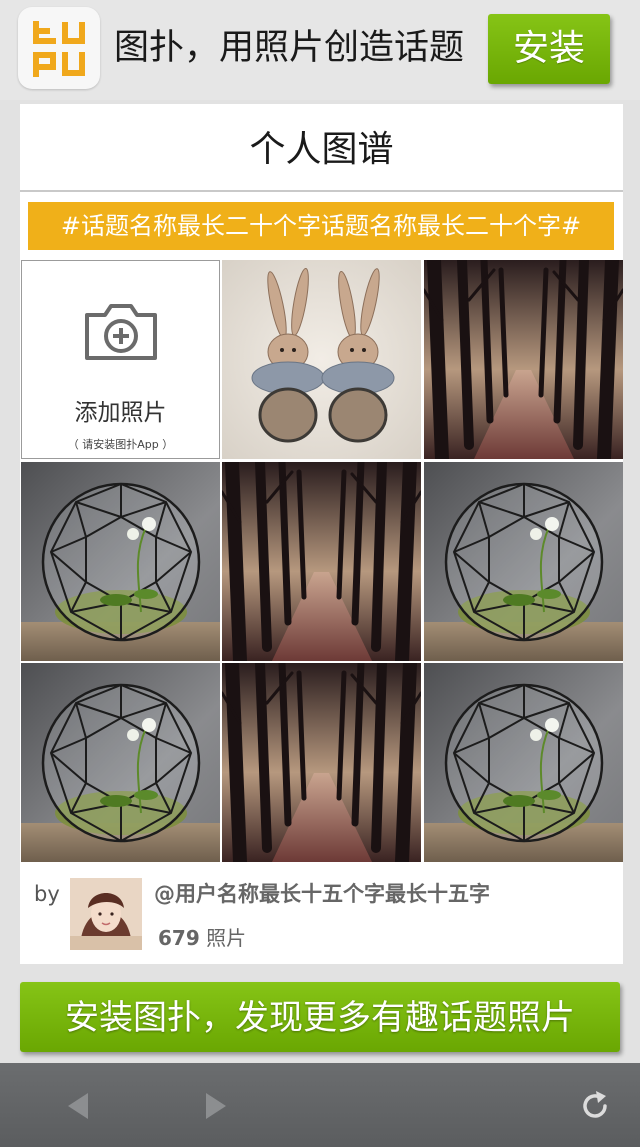  Describe the element at coordinates (320, 1105) in the screenshot. I see `browser-toolbar` at that location.